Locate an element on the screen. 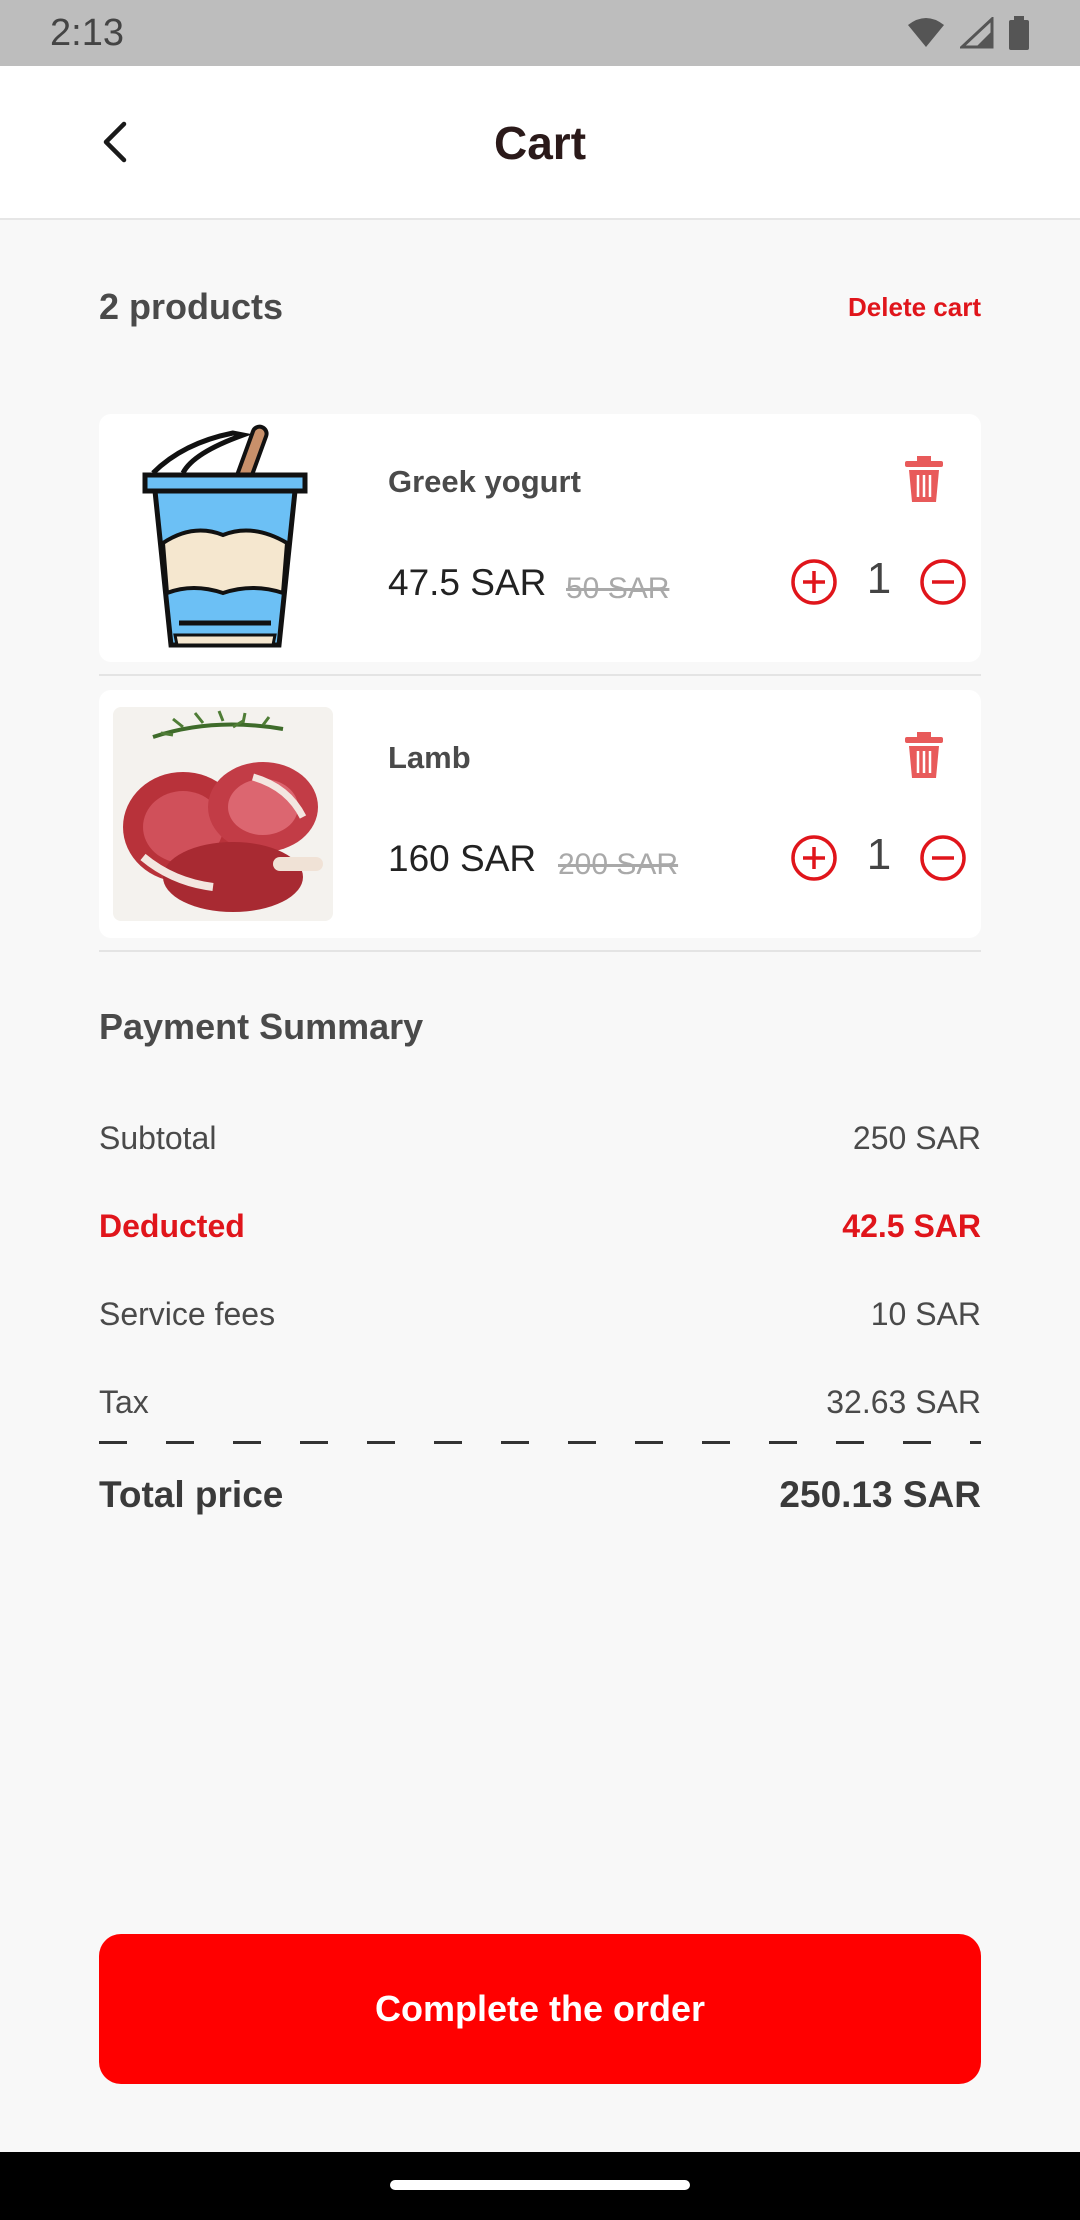 This screenshot has height=2220, width=1080. cart-item: Greek yogurt 47.5 SAR 50 SAR 1 is located at coordinates (540, 538).